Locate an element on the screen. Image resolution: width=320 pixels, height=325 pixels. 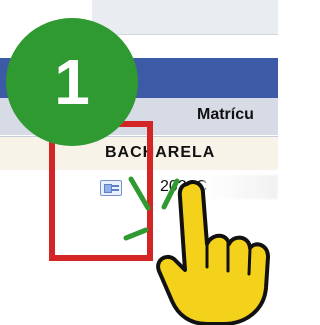
step-number: 1 is located at coordinates (72, 82).